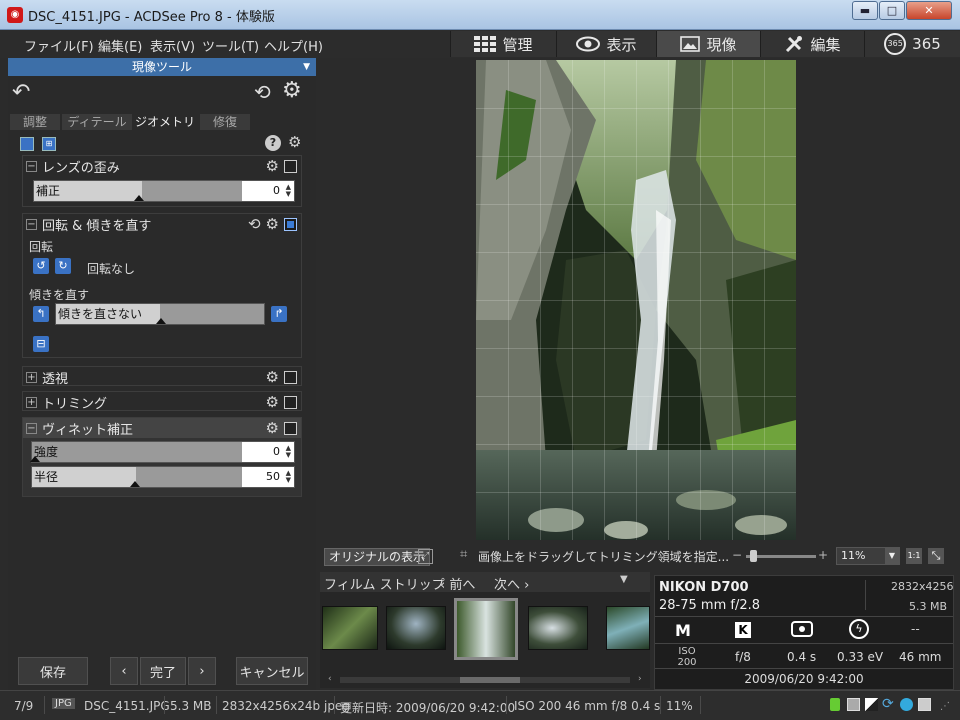  I want to click on grid-view-icon, so click(27, 144).